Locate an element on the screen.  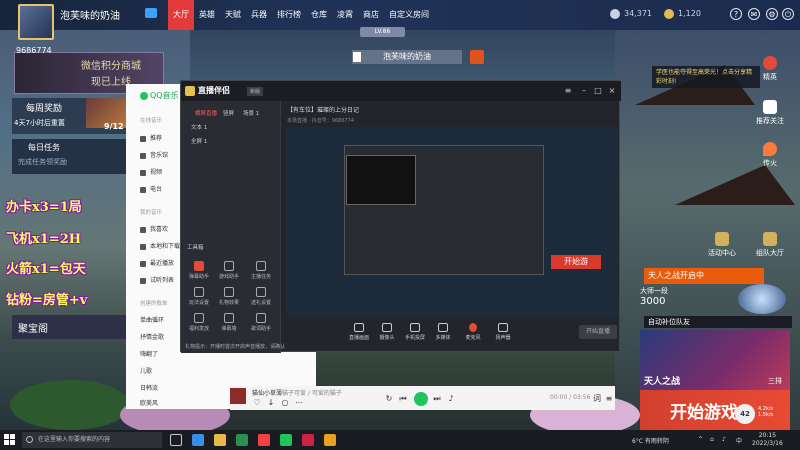
team-hall-button: 组队大厅 is located at coordinates (770, 245).